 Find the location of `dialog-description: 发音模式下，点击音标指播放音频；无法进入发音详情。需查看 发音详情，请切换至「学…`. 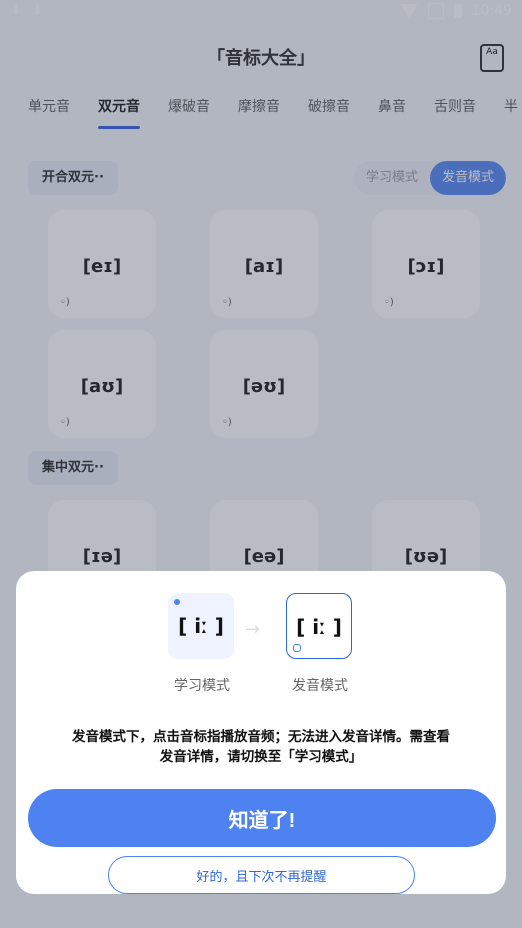

dialog-description: 发音模式下，点击音标指播放音频；无法进入发音详情。需查看 发音详情，请切换至「学… is located at coordinates (261, 747).